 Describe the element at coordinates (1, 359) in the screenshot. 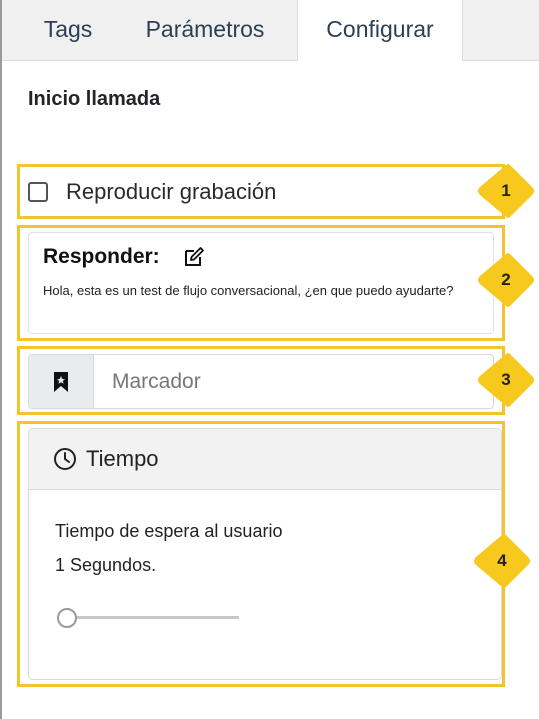

I see `left-border` at that location.